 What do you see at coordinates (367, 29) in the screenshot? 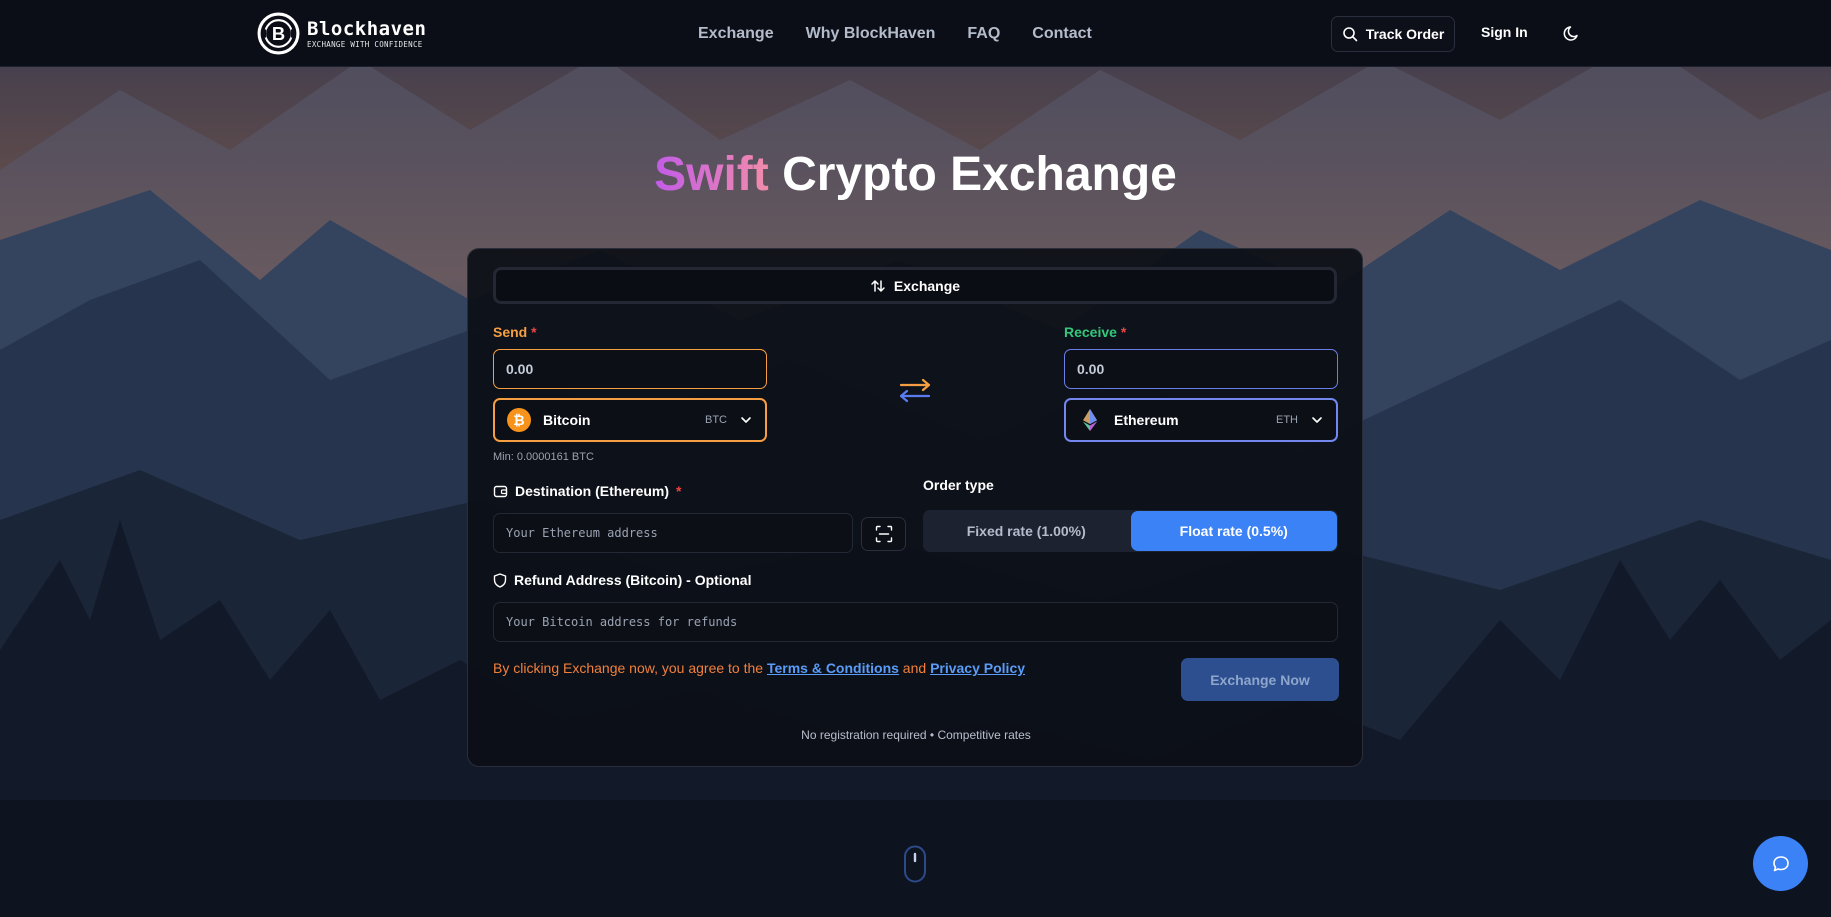
I see `brand-name: Blockhaven` at bounding box center [367, 29].